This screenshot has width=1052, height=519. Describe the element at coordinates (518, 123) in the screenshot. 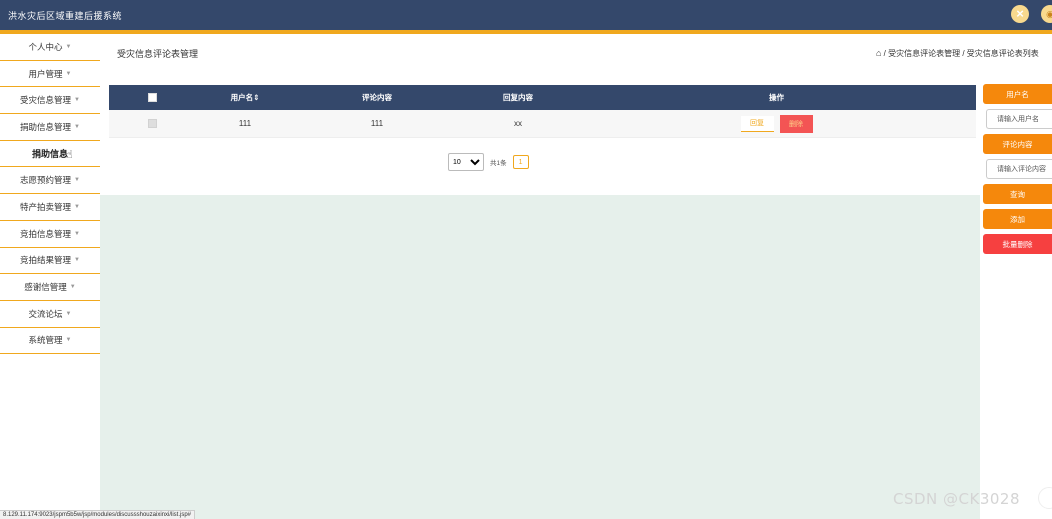

I see `cell-reply: xx` at that location.